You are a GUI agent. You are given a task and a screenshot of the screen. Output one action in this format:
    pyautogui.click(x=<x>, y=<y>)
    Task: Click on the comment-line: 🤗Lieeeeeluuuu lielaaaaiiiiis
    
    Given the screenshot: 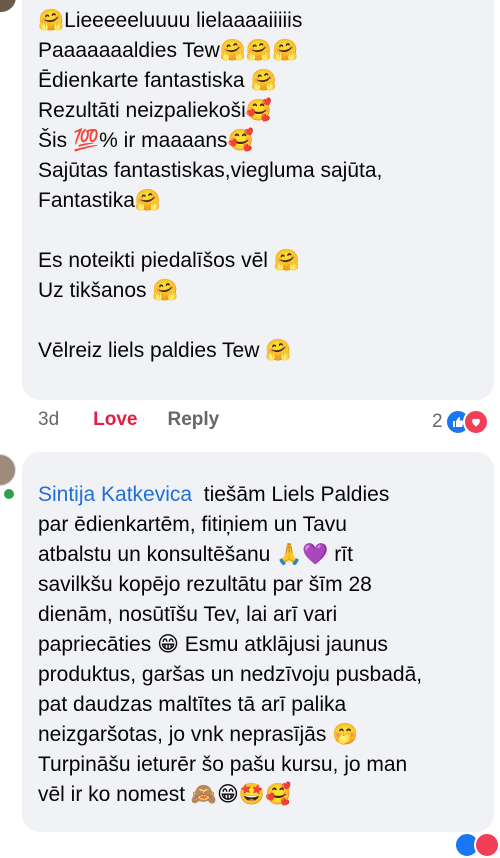 What is the action you would take?
    pyautogui.click(x=170, y=20)
    